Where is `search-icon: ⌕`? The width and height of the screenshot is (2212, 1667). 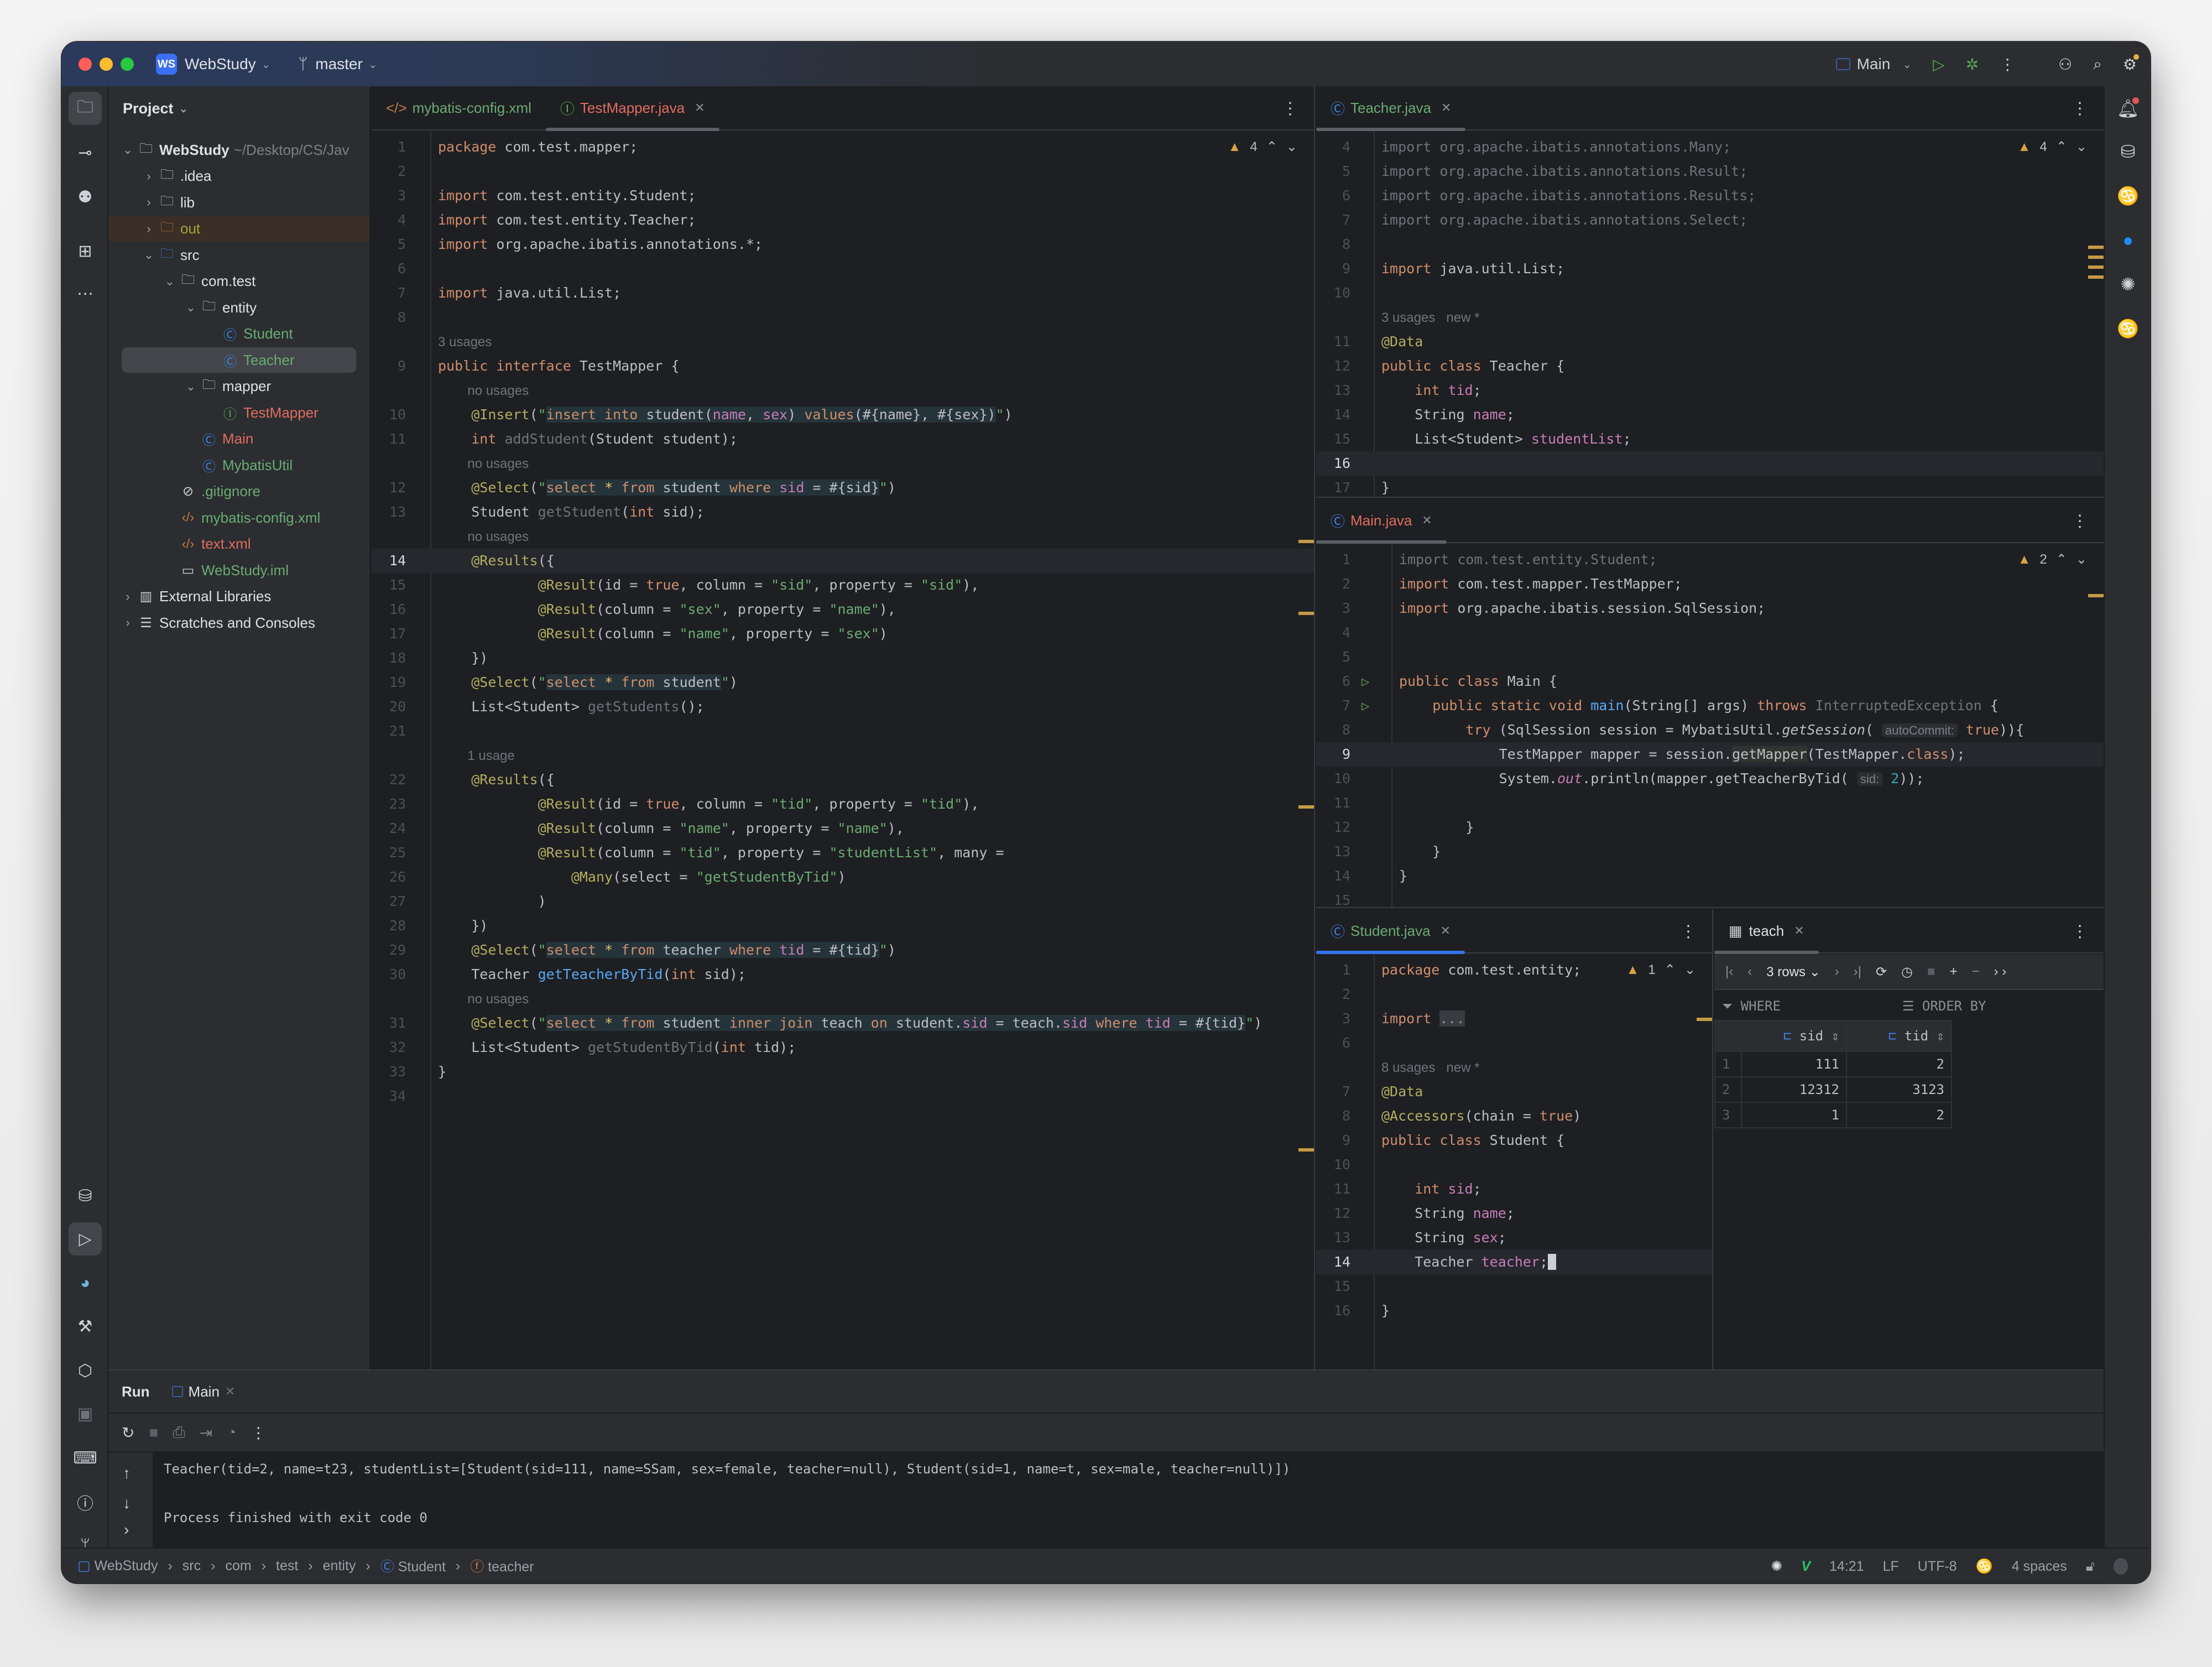
search-icon: ⌕ is located at coordinates (2098, 64).